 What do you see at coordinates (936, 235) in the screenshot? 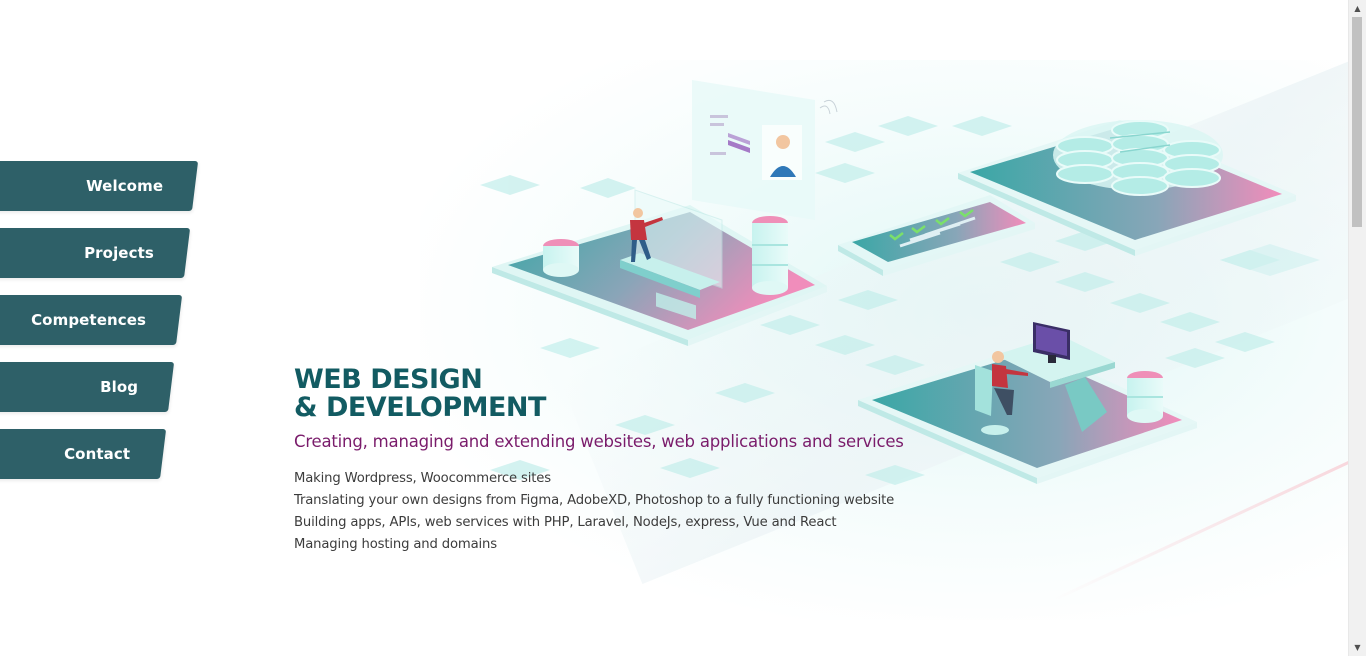
I see `platform-checklist` at bounding box center [936, 235].